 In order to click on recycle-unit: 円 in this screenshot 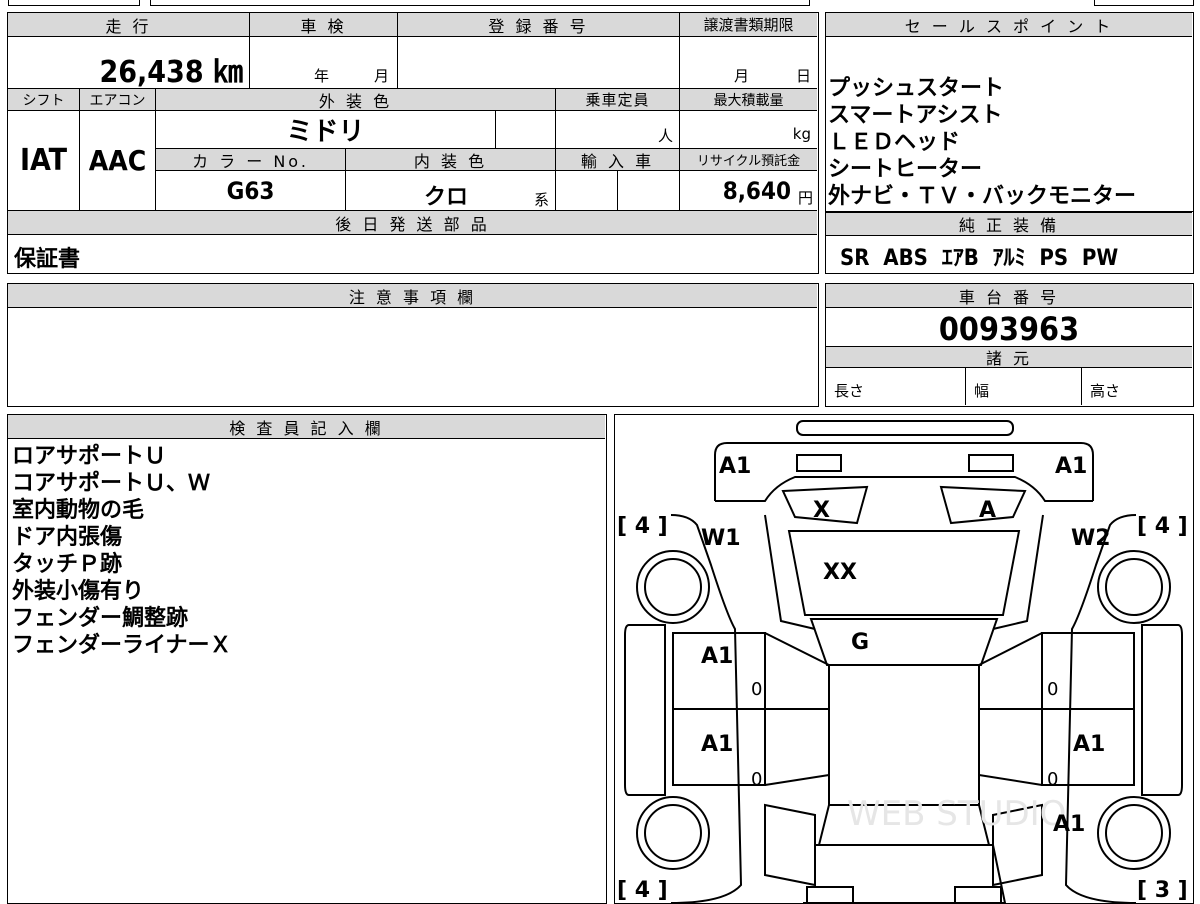, I will do `click(805, 198)`.